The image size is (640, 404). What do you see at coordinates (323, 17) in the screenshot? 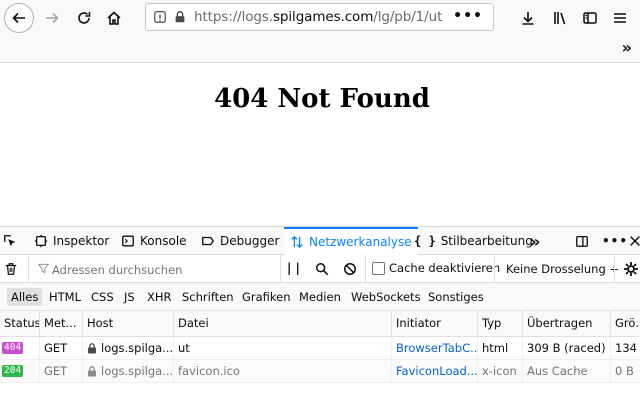
I see `url-domain: spilgames.com` at bounding box center [323, 17].